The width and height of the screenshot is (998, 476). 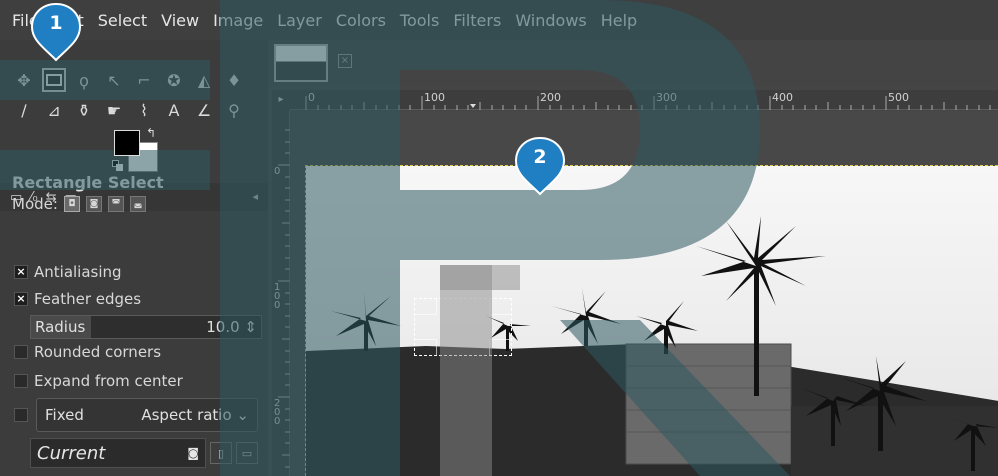 I want to click on fixed-selected: Aspect ratio ⌄, so click(x=195, y=415).